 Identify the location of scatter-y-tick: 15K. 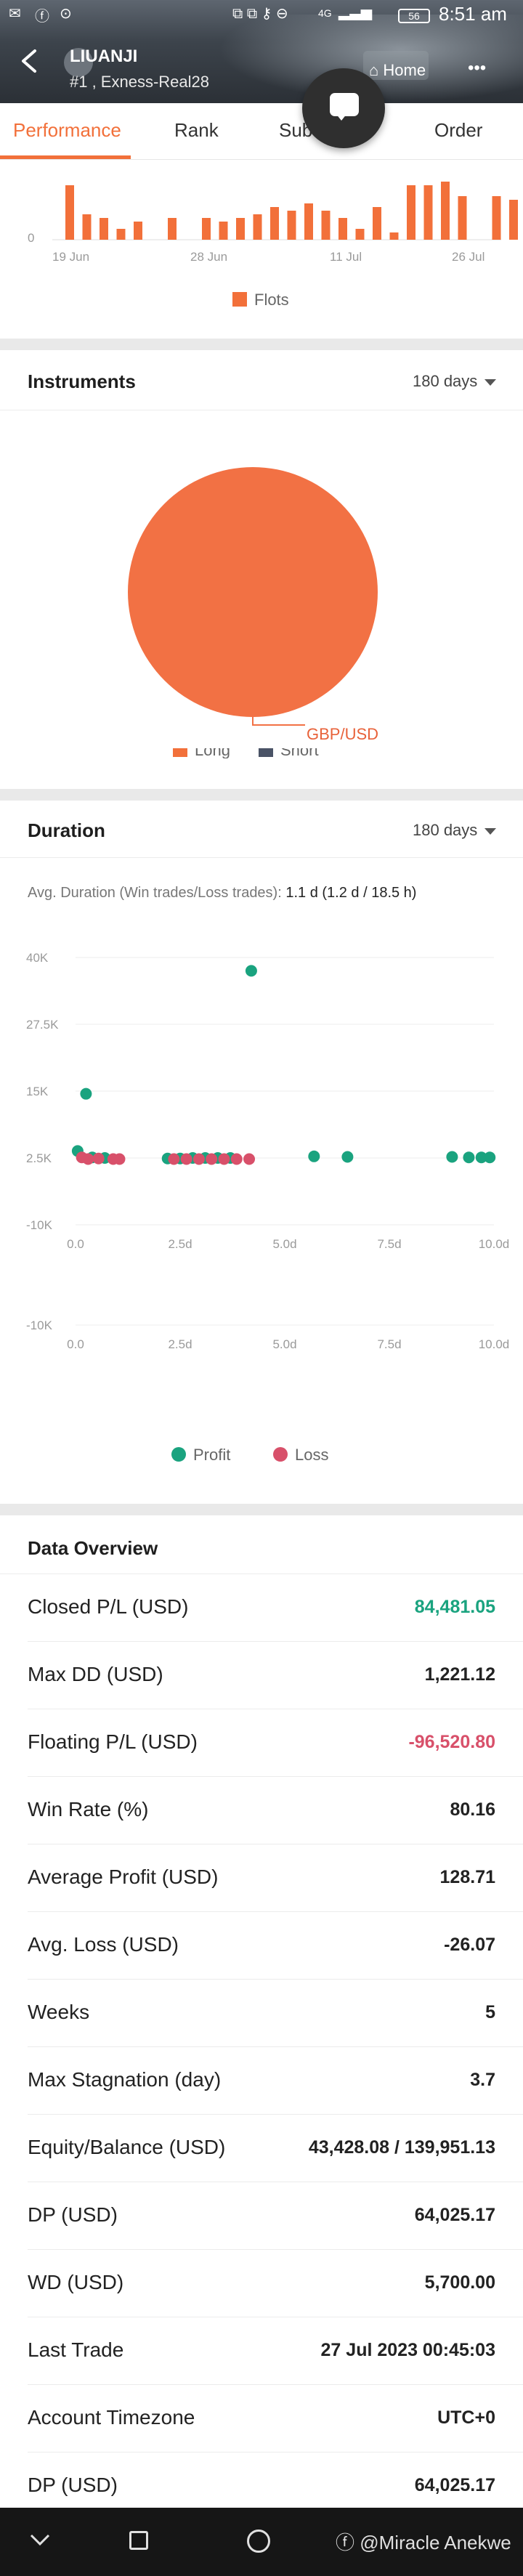
(37, 1091).